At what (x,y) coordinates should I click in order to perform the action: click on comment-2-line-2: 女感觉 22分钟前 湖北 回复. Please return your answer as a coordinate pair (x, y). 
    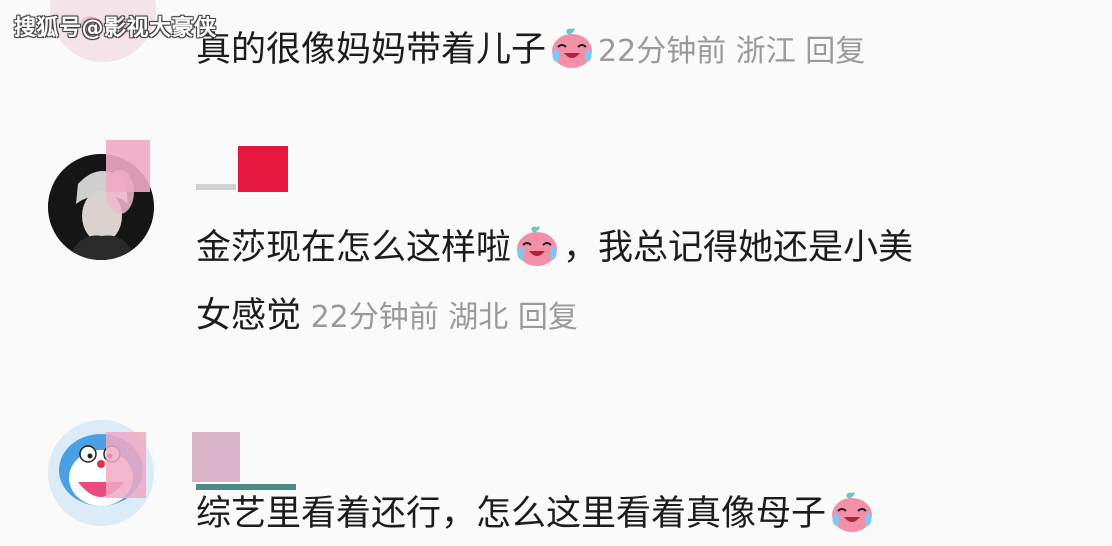
    Looking at the image, I should click on (387, 317).